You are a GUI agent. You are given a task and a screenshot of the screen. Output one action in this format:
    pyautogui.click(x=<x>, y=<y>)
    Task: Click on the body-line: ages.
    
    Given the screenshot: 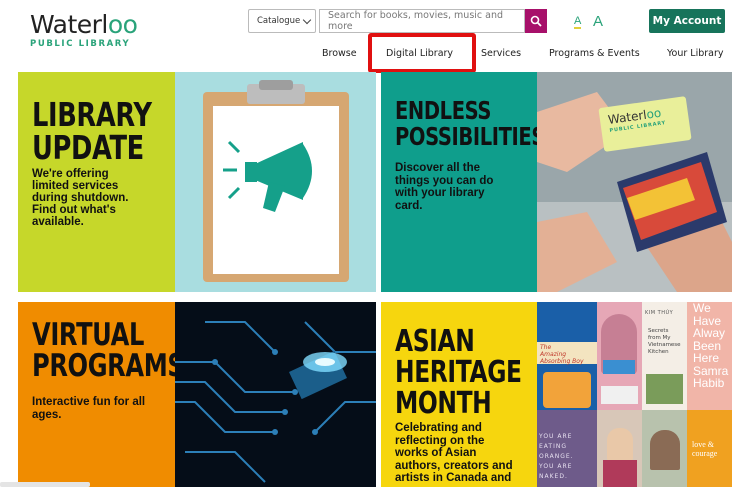 What is the action you would take?
    pyautogui.click(x=47, y=414)
    